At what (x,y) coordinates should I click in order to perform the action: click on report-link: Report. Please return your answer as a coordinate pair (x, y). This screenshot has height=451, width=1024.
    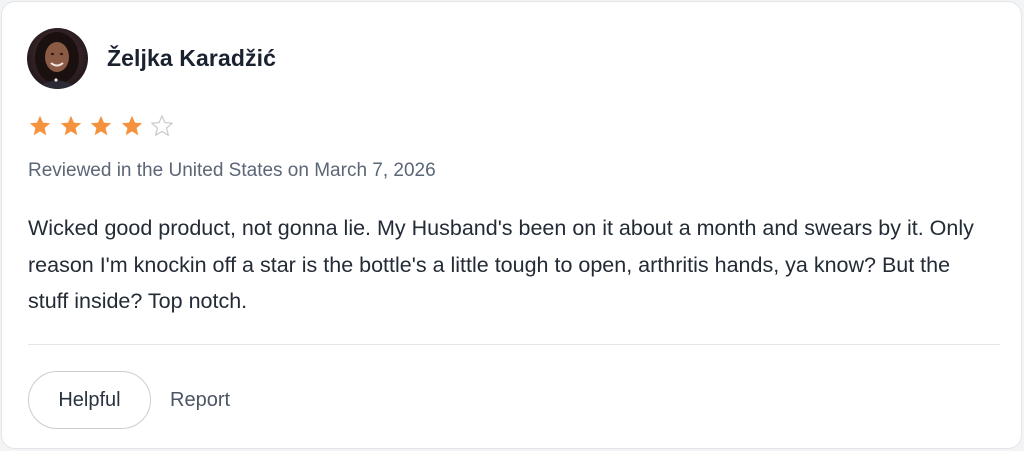
    Looking at the image, I should click on (200, 400).